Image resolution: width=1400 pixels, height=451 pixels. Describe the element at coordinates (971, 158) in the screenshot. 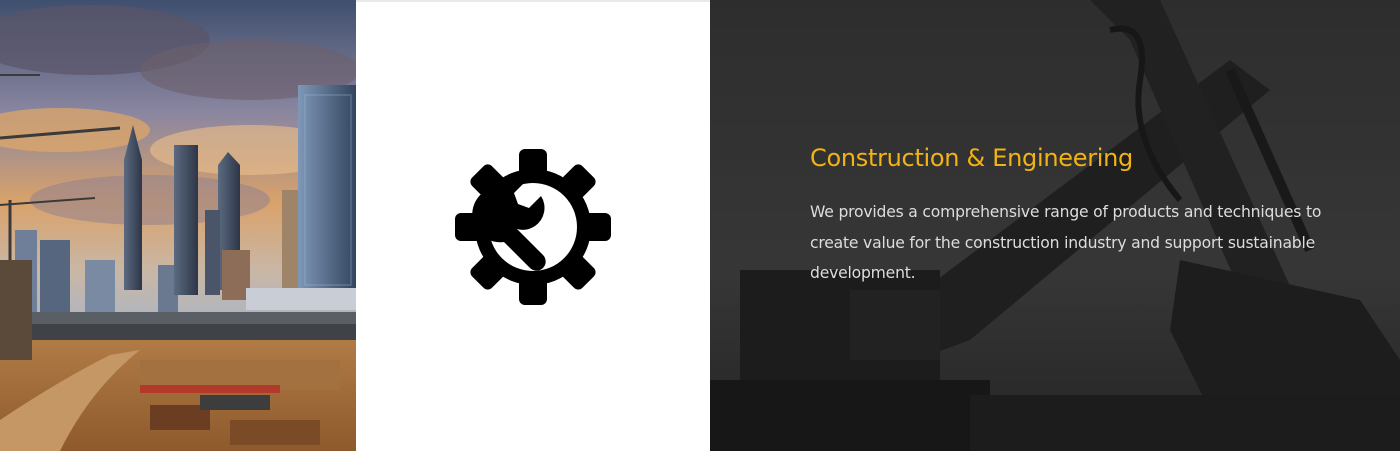

I see `service-title: Construction & Engineering` at that location.